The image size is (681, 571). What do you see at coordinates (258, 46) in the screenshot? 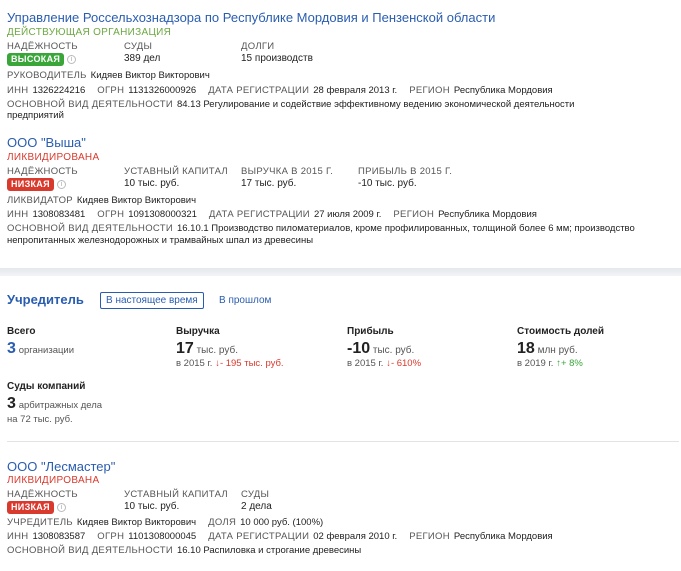
I see `debts-label: ДОЛГИ` at bounding box center [258, 46].